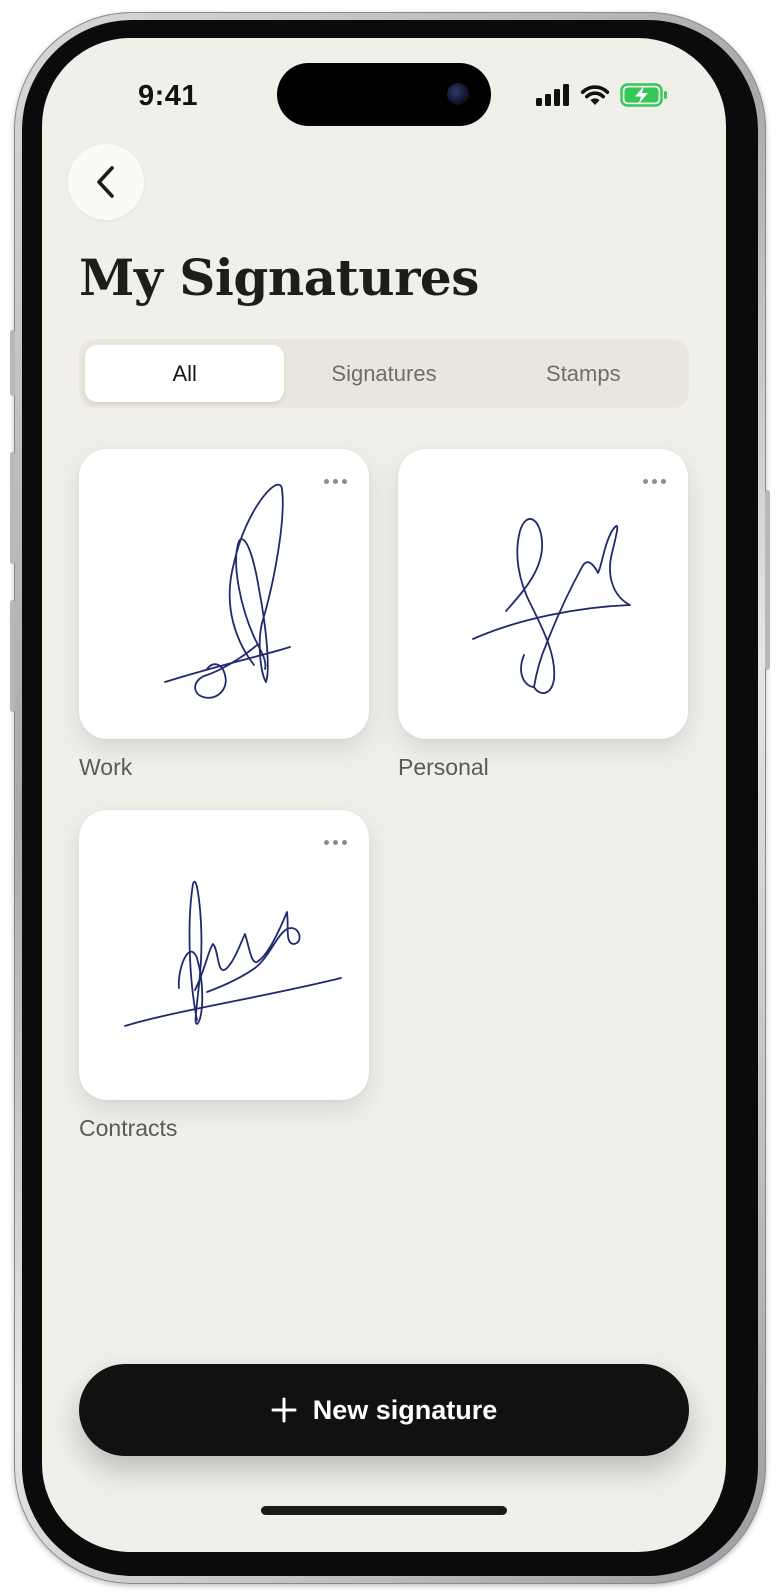 This screenshot has width=780, height=1595. What do you see at coordinates (551, 606) in the screenshot?
I see `signature-personal-image` at bounding box center [551, 606].